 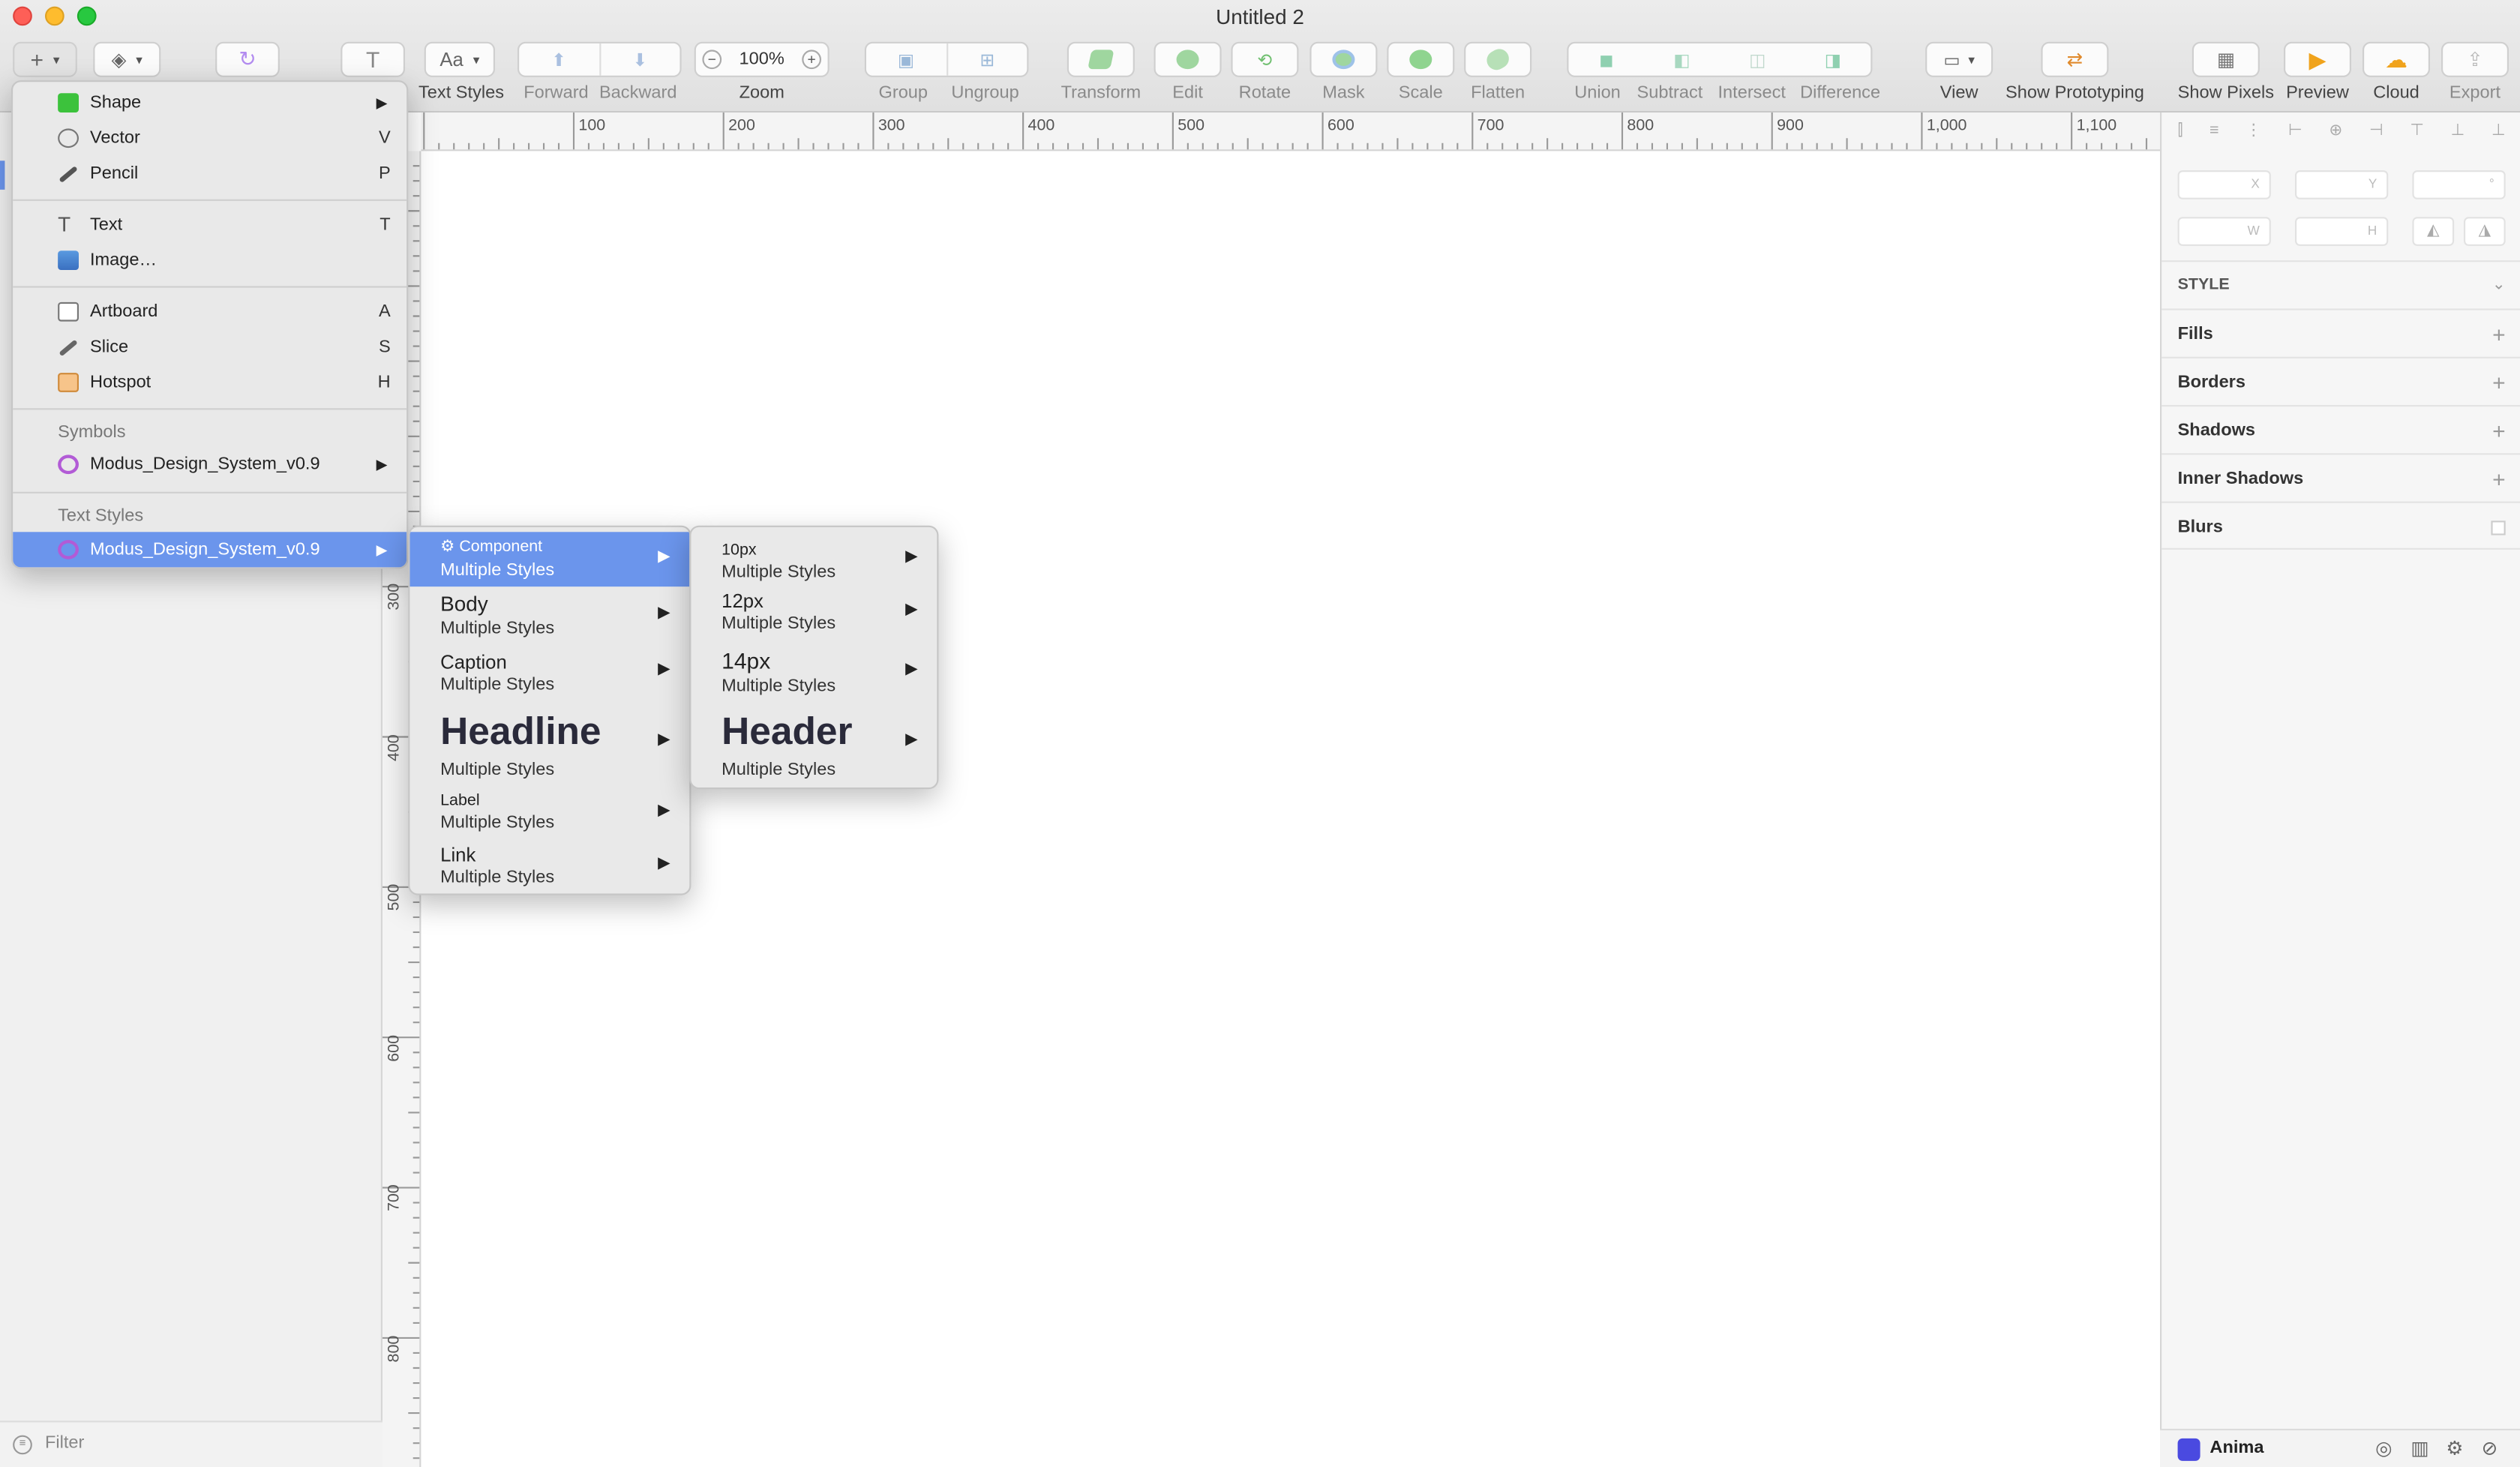 What do you see at coordinates (1188, 59) in the screenshot?
I see `edit-button` at bounding box center [1188, 59].